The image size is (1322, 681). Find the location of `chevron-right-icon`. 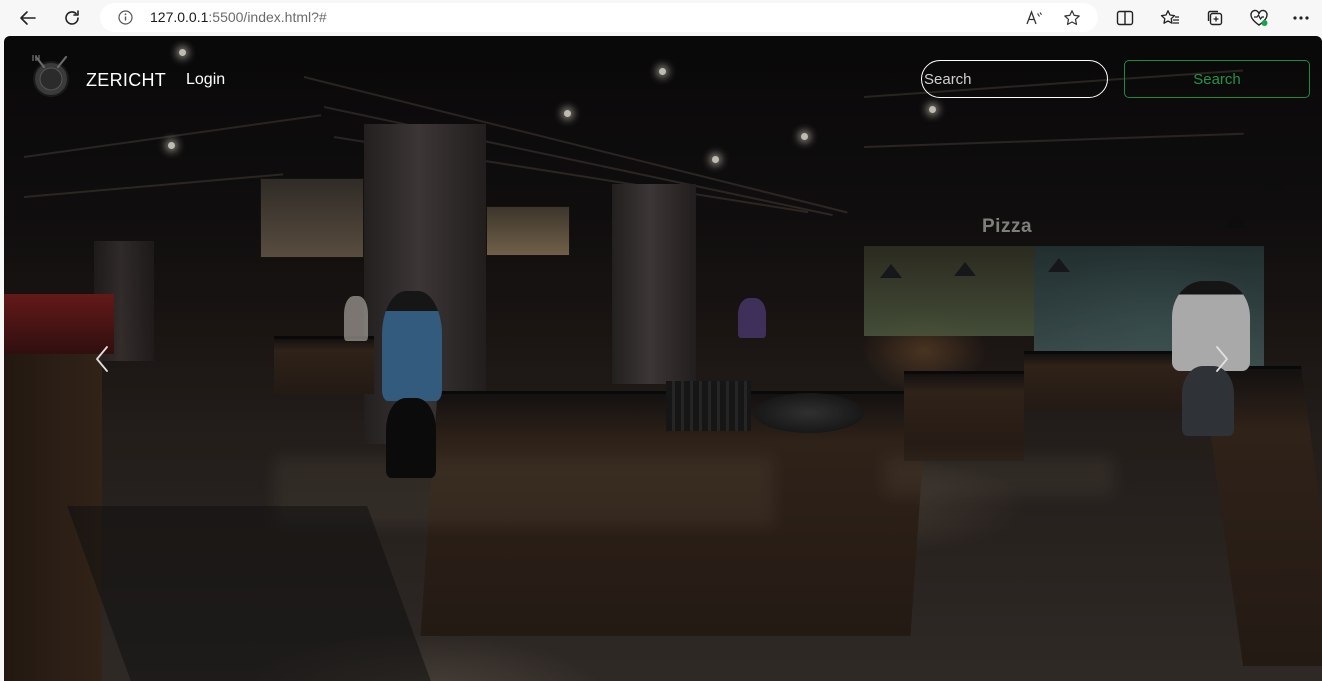

chevron-right-icon is located at coordinates (1222, 359).